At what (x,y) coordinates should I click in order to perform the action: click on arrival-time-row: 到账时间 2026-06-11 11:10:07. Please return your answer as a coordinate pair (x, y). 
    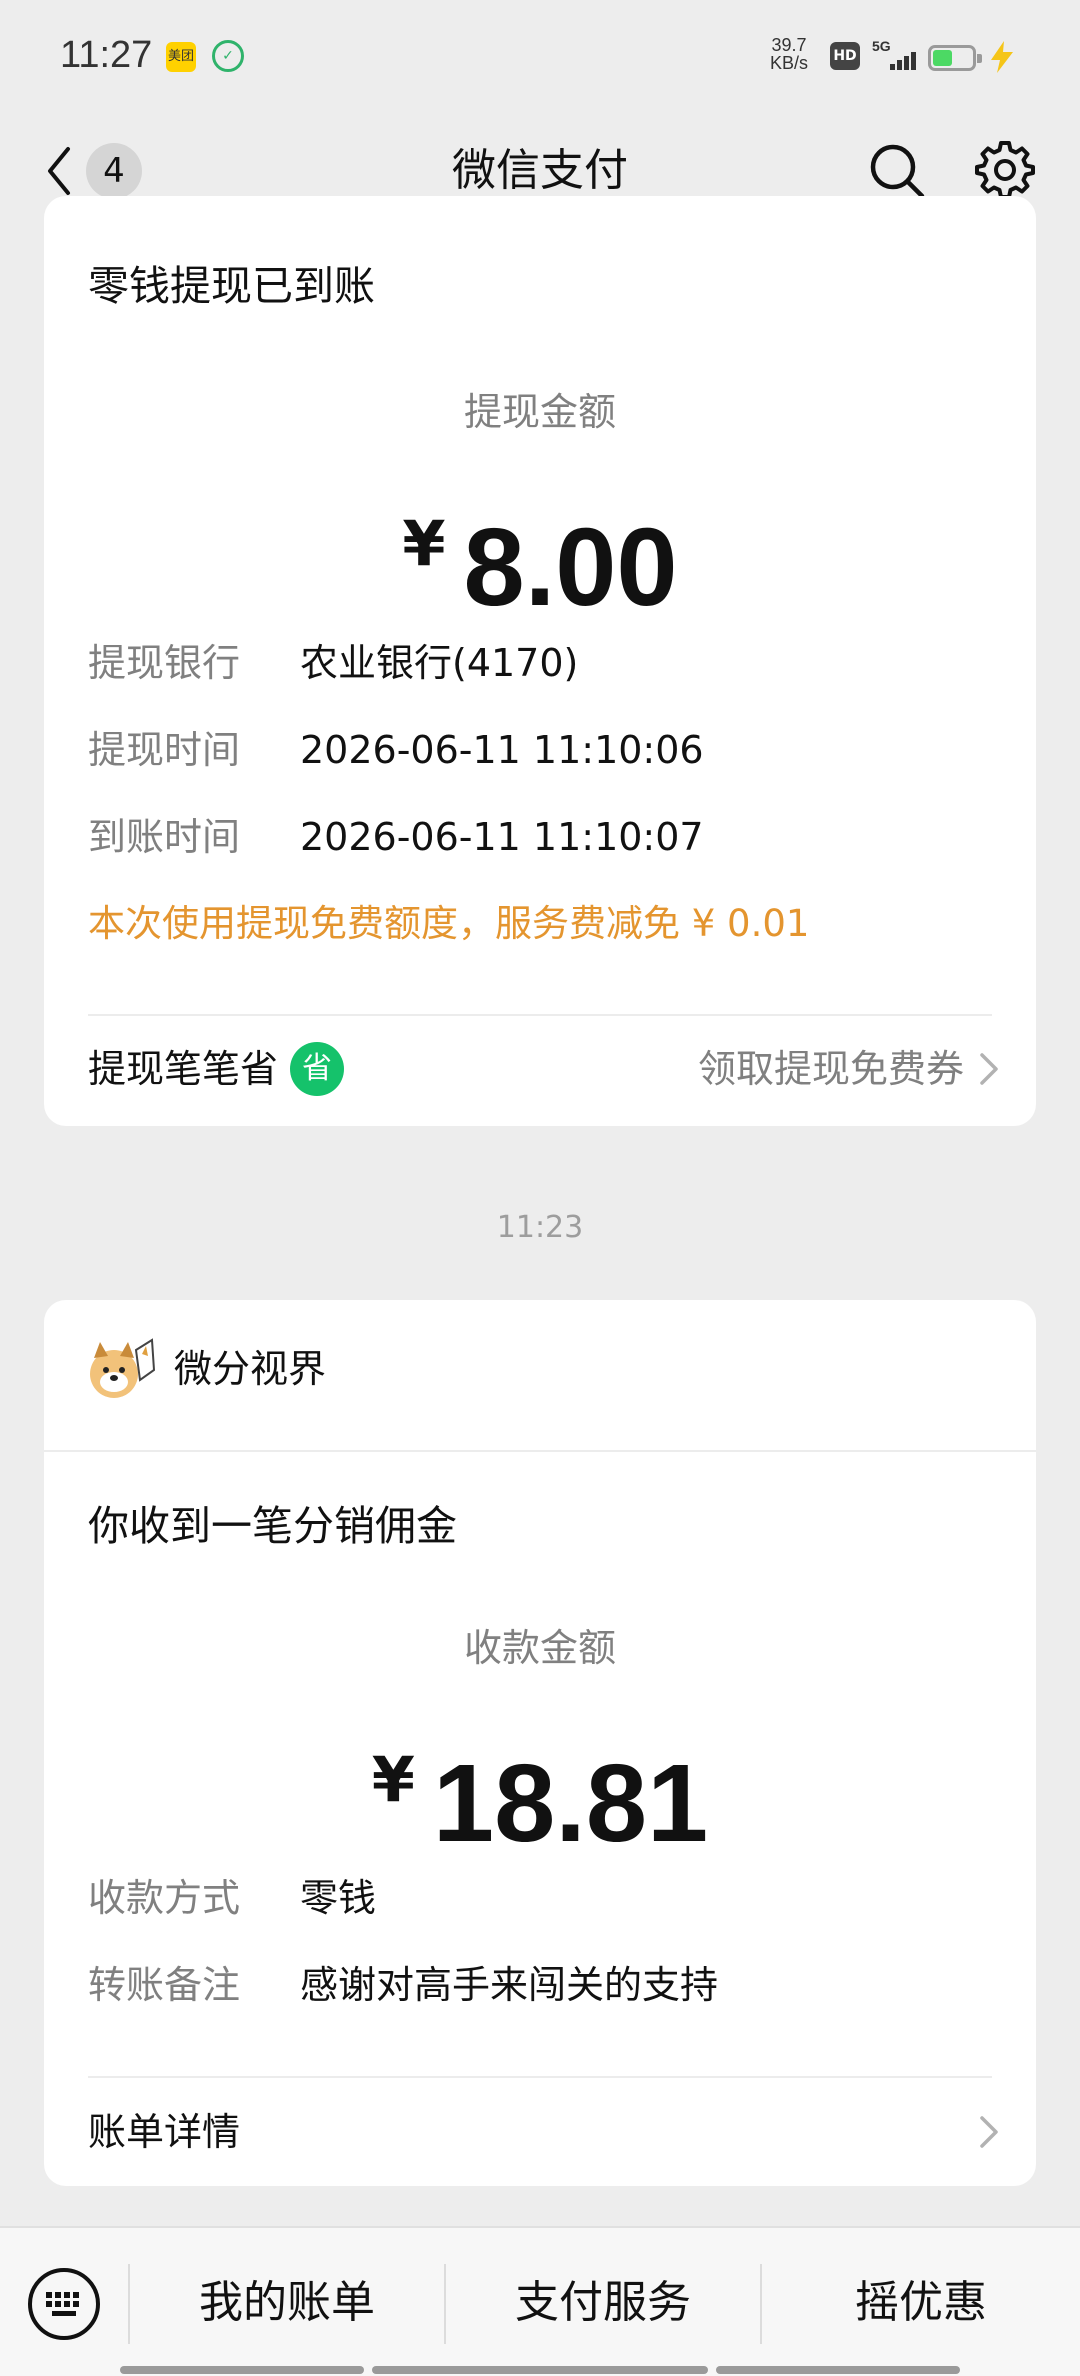
    Looking at the image, I should click on (396, 837).